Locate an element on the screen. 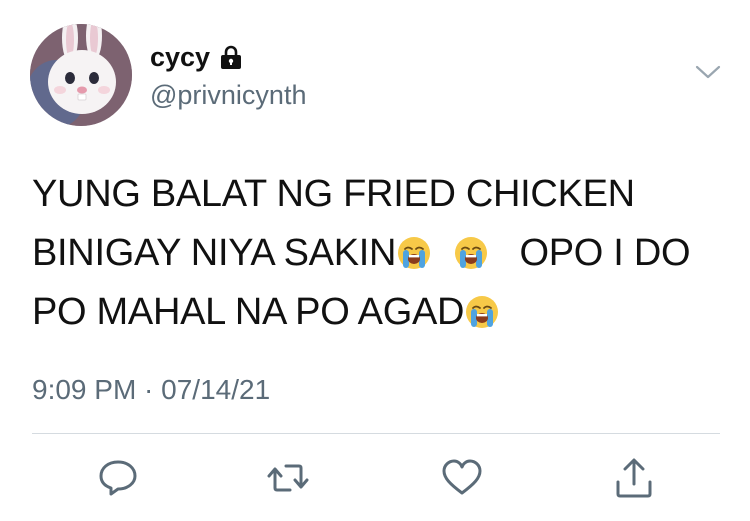  retweet-icon is located at coordinates (288, 478).